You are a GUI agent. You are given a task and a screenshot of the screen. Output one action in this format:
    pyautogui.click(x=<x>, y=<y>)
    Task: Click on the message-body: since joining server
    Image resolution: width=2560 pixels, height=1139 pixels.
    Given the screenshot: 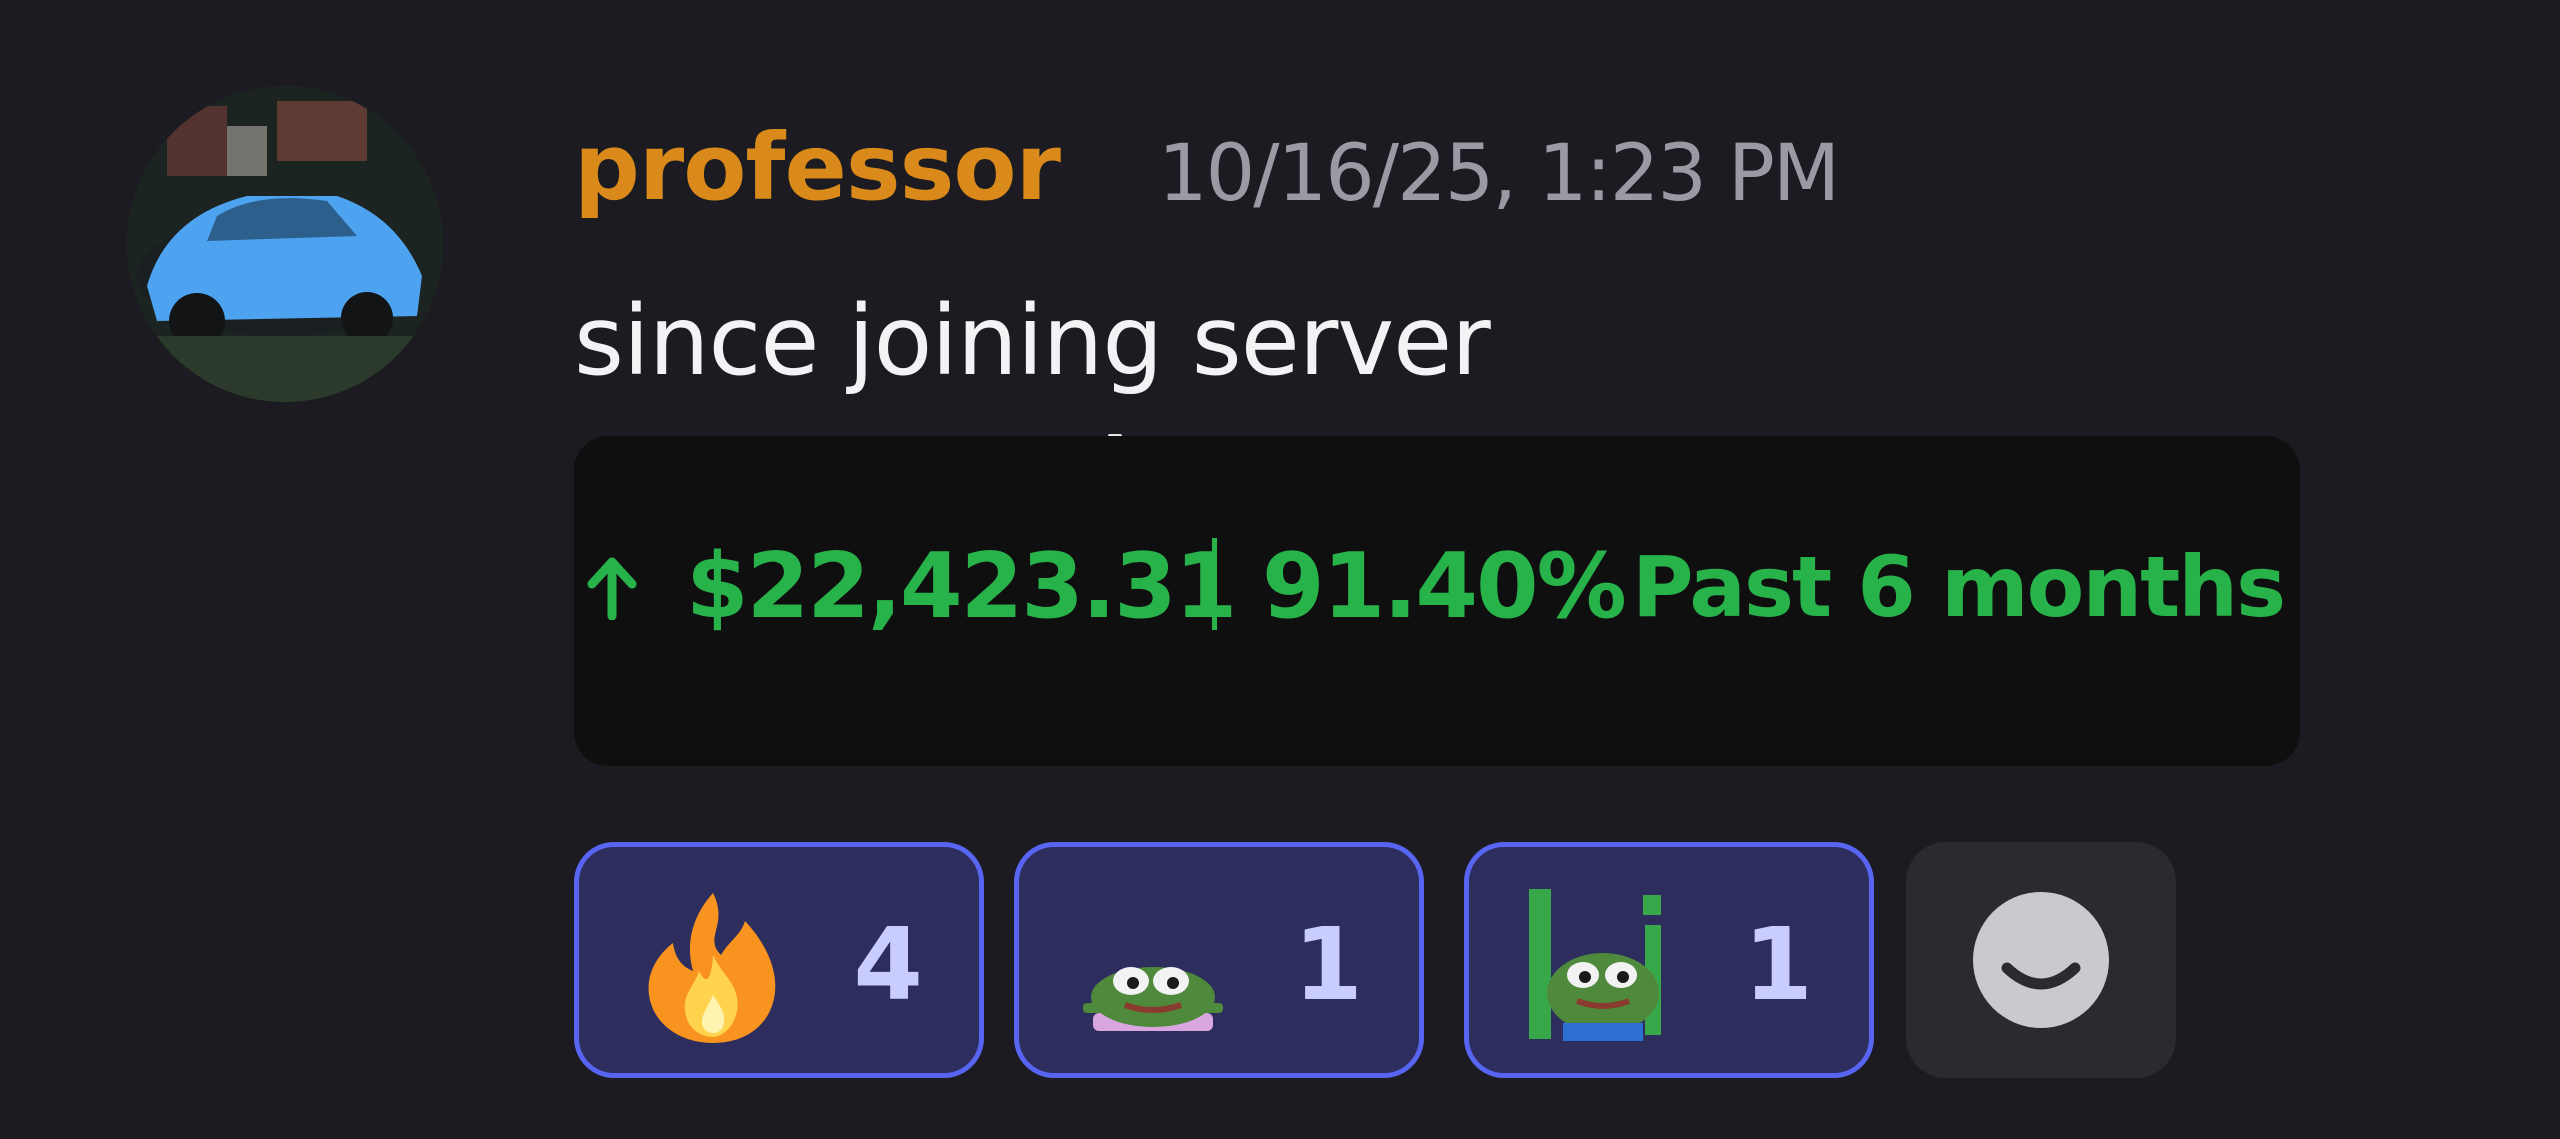 What is the action you would take?
    pyautogui.click(x=1032, y=341)
    